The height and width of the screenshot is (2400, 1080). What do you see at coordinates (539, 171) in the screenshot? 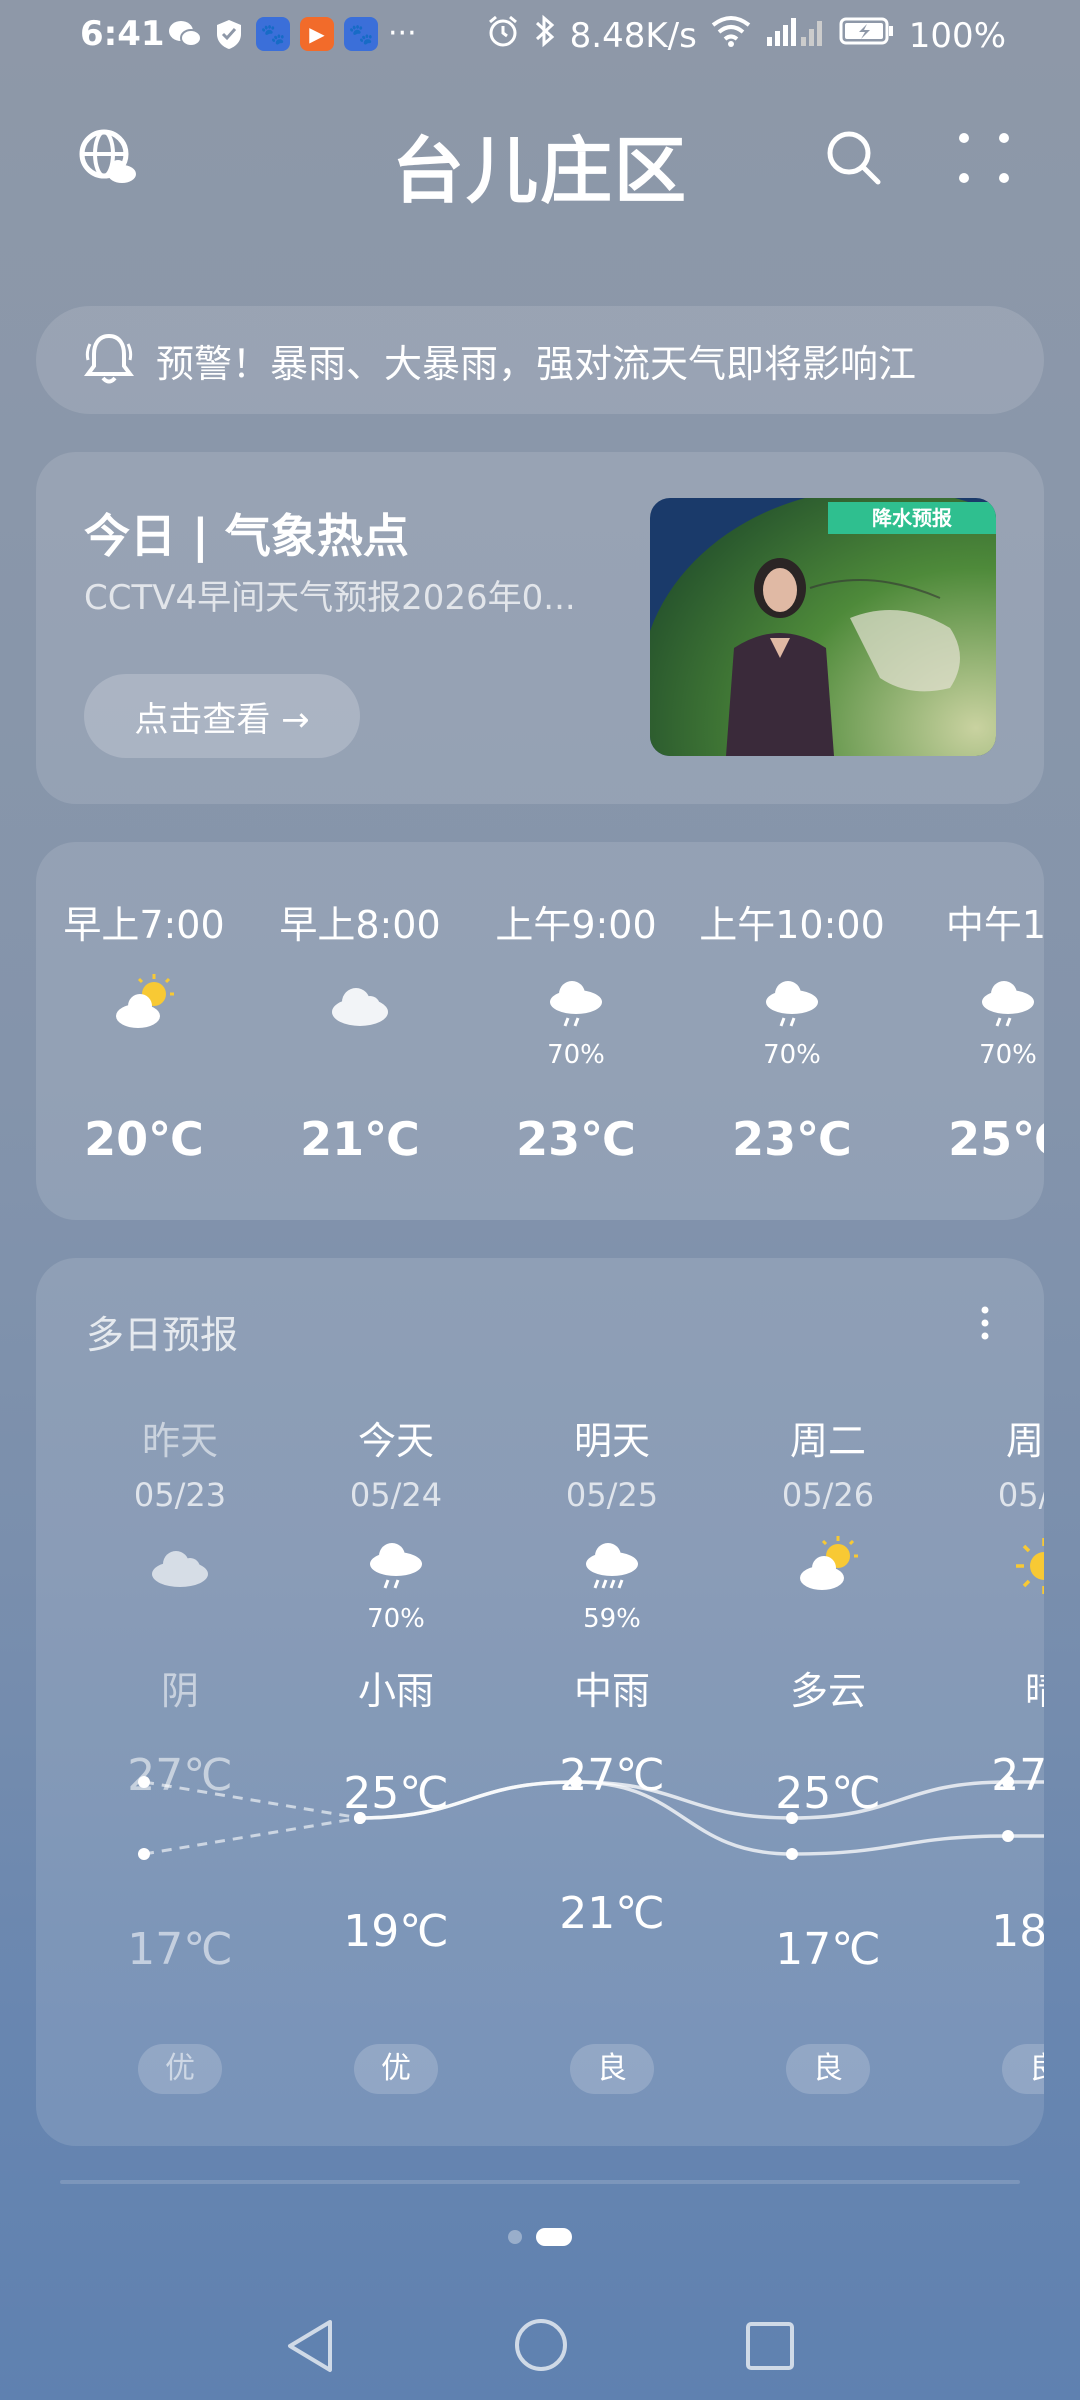
I see `page-title: 台儿庄区` at bounding box center [539, 171].